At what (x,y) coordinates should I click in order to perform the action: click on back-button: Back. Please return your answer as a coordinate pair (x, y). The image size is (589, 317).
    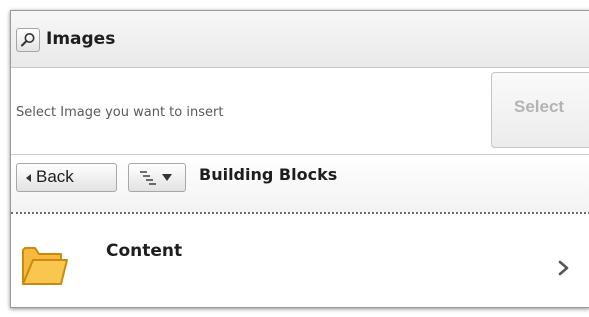
    Looking at the image, I should click on (66, 177).